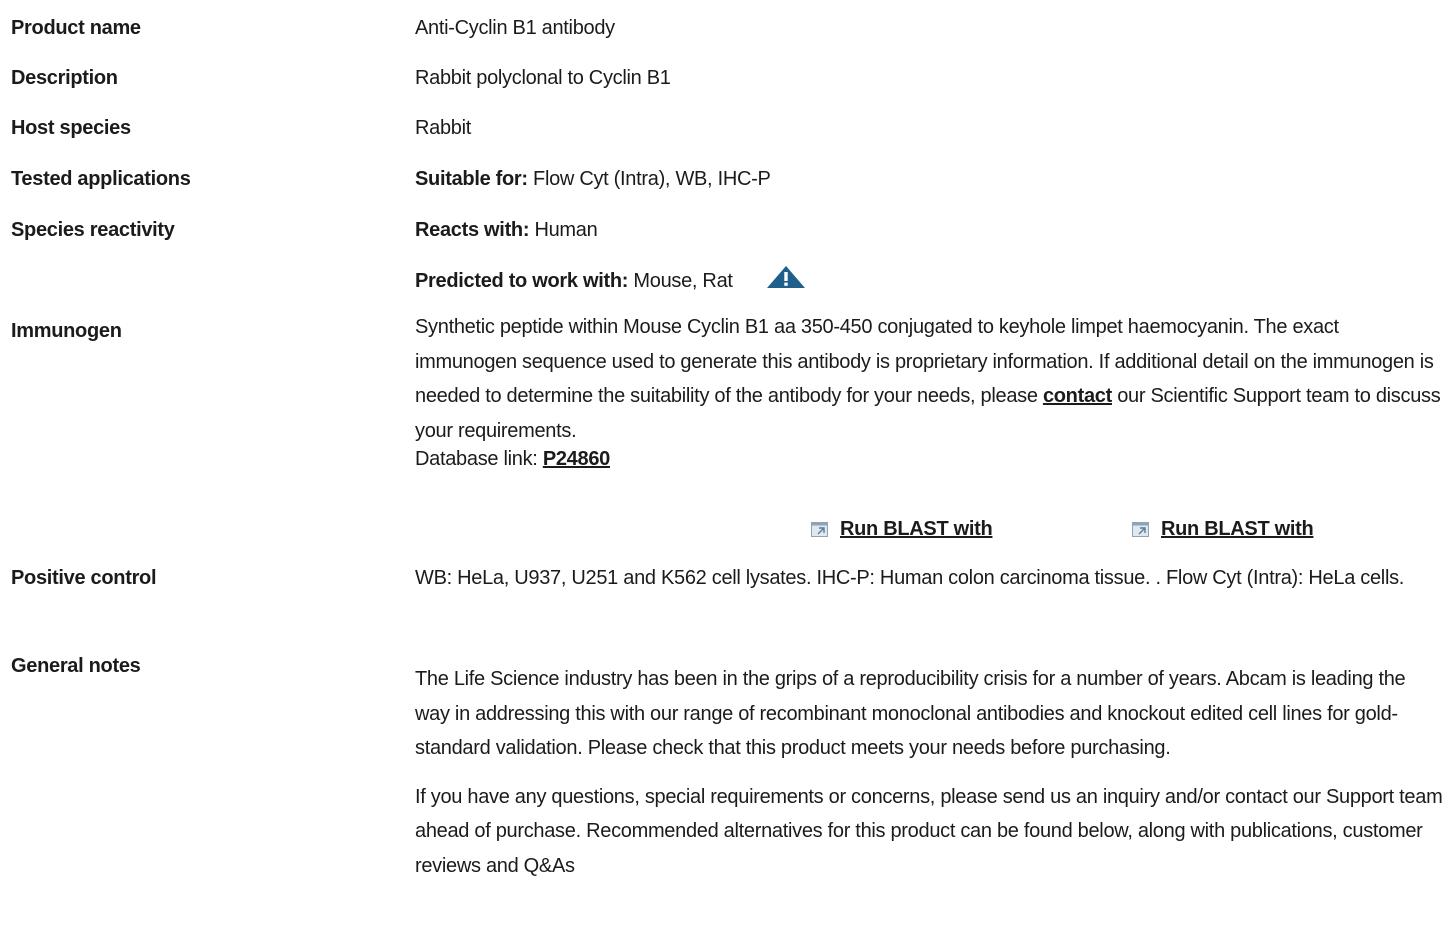 Image resolution: width=1448 pixels, height=934 pixels. What do you see at coordinates (64, 78) in the screenshot?
I see `label-description: Description` at bounding box center [64, 78].